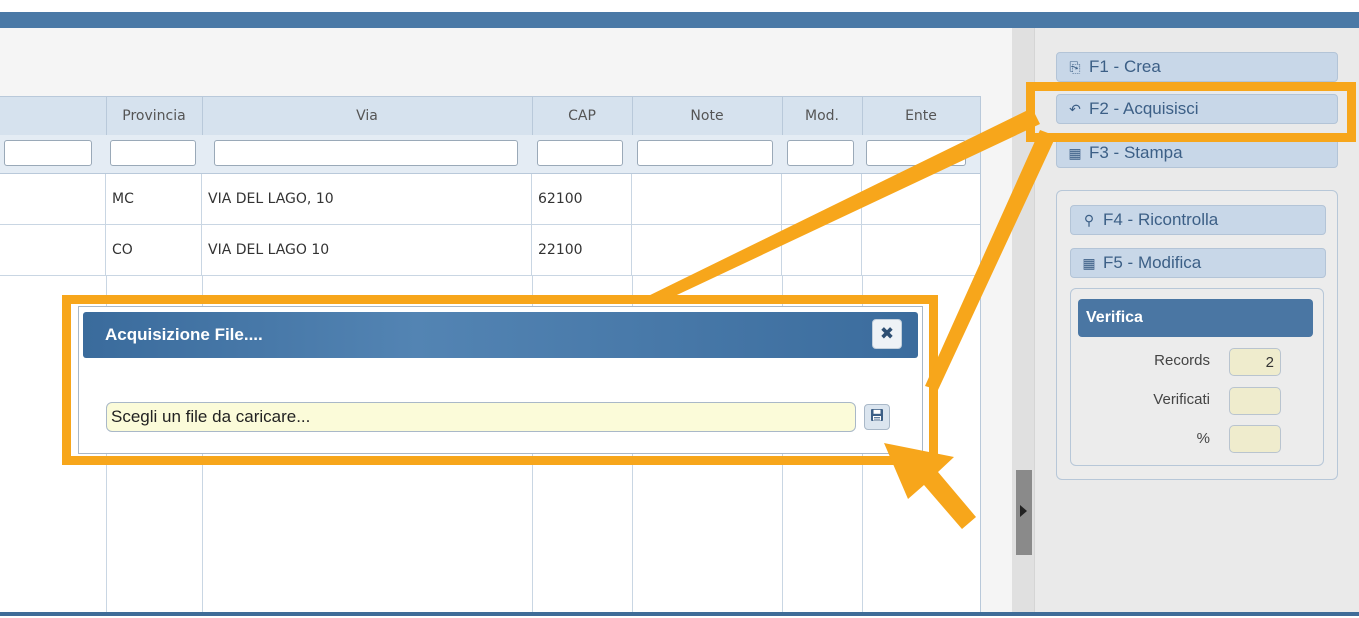  I want to click on annotation-connector-line, so click(990, 260).